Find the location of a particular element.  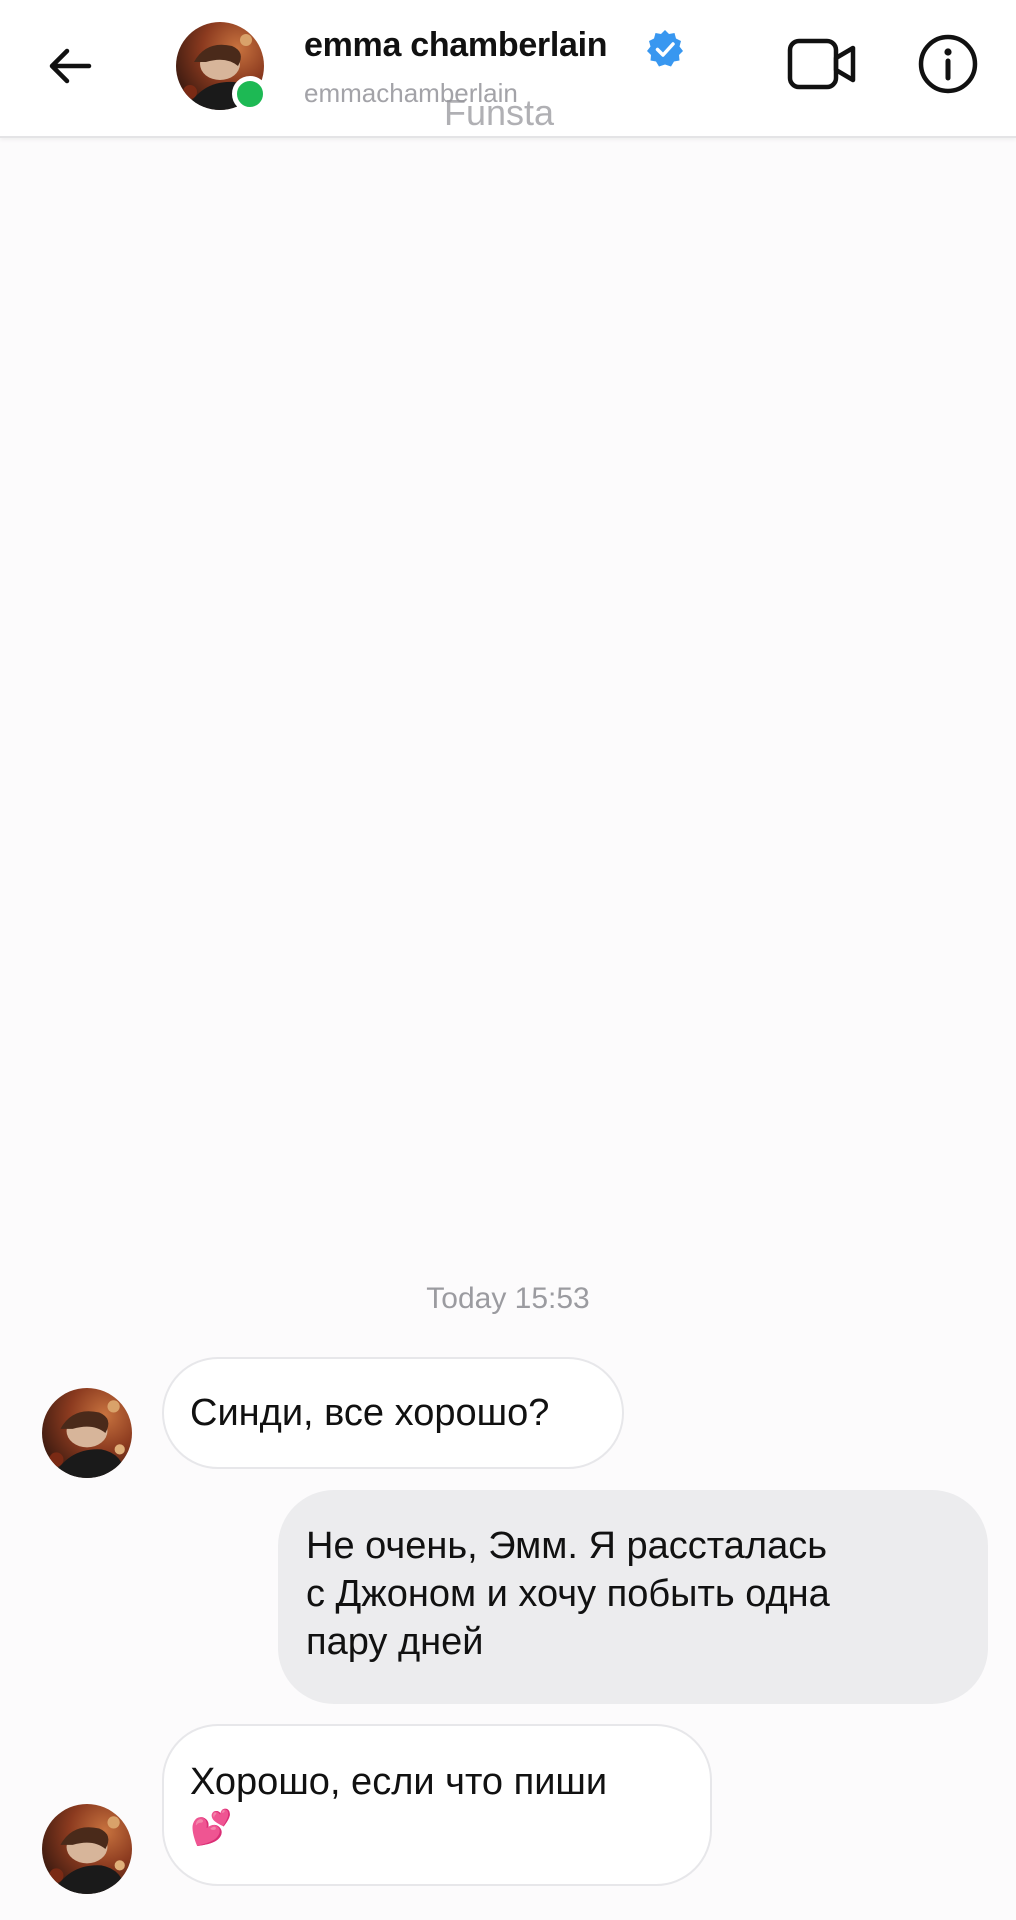

message-bubble-incoming: Хорошо, если что пиши 💕 is located at coordinates (437, 1805).